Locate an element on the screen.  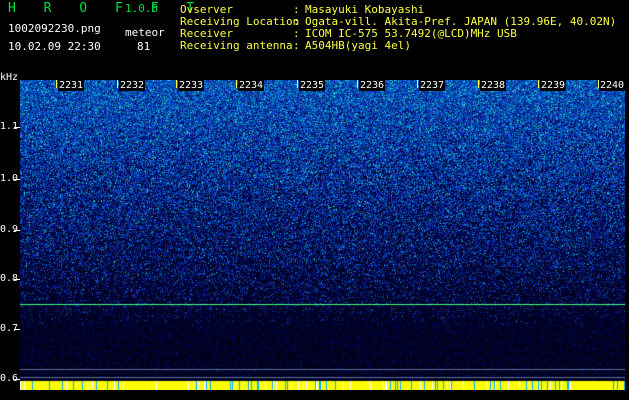
app-version: 1.0.0 is located at coordinates (142, 8).